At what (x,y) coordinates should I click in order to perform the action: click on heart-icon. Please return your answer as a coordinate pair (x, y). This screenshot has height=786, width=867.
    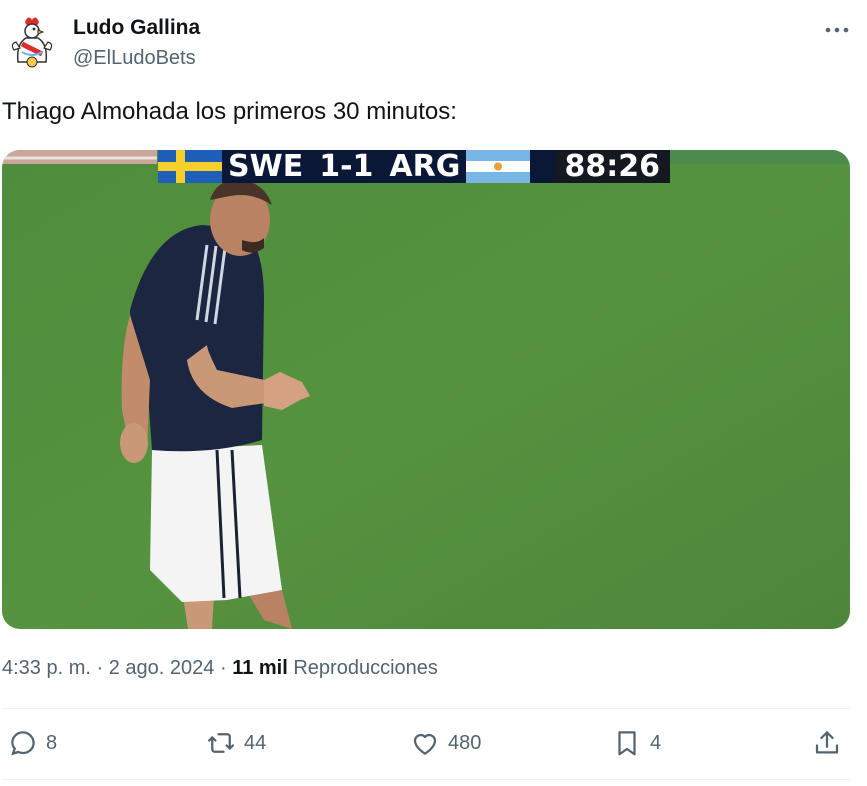
    Looking at the image, I should click on (425, 744).